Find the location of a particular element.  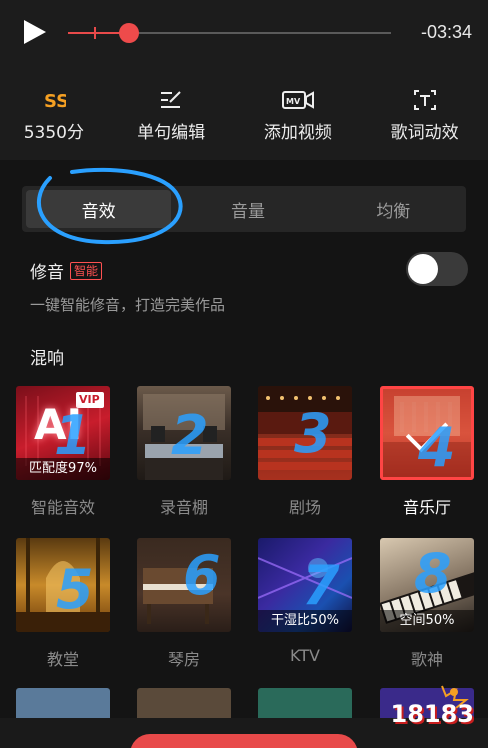

progress-marker is located at coordinates (95, 33).